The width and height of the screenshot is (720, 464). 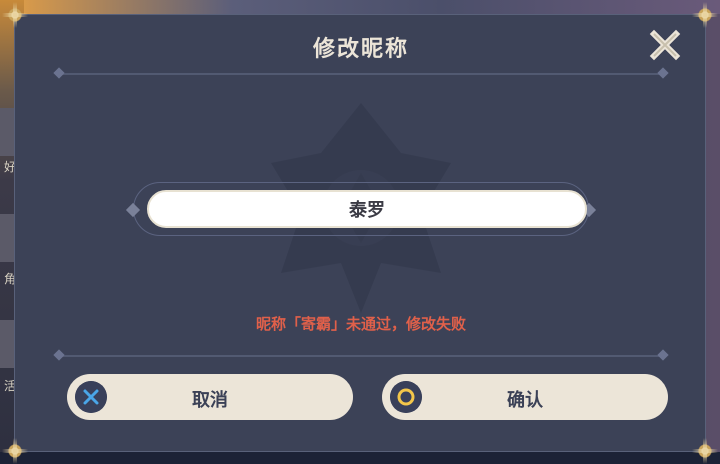 What do you see at coordinates (525, 400) in the screenshot?
I see `confirm-button-label: 确认` at bounding box center [525, 400].